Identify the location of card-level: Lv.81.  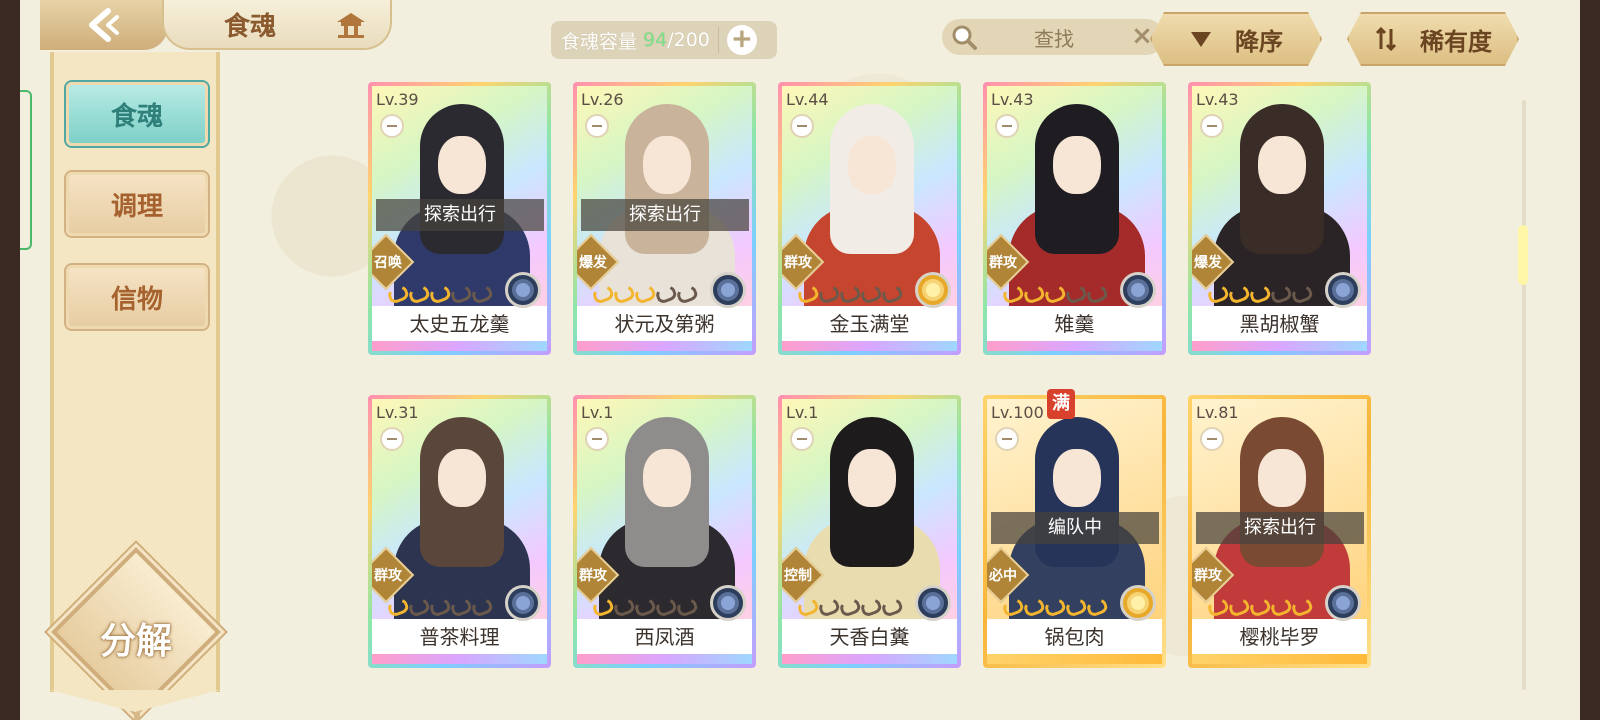
(1217, 412).